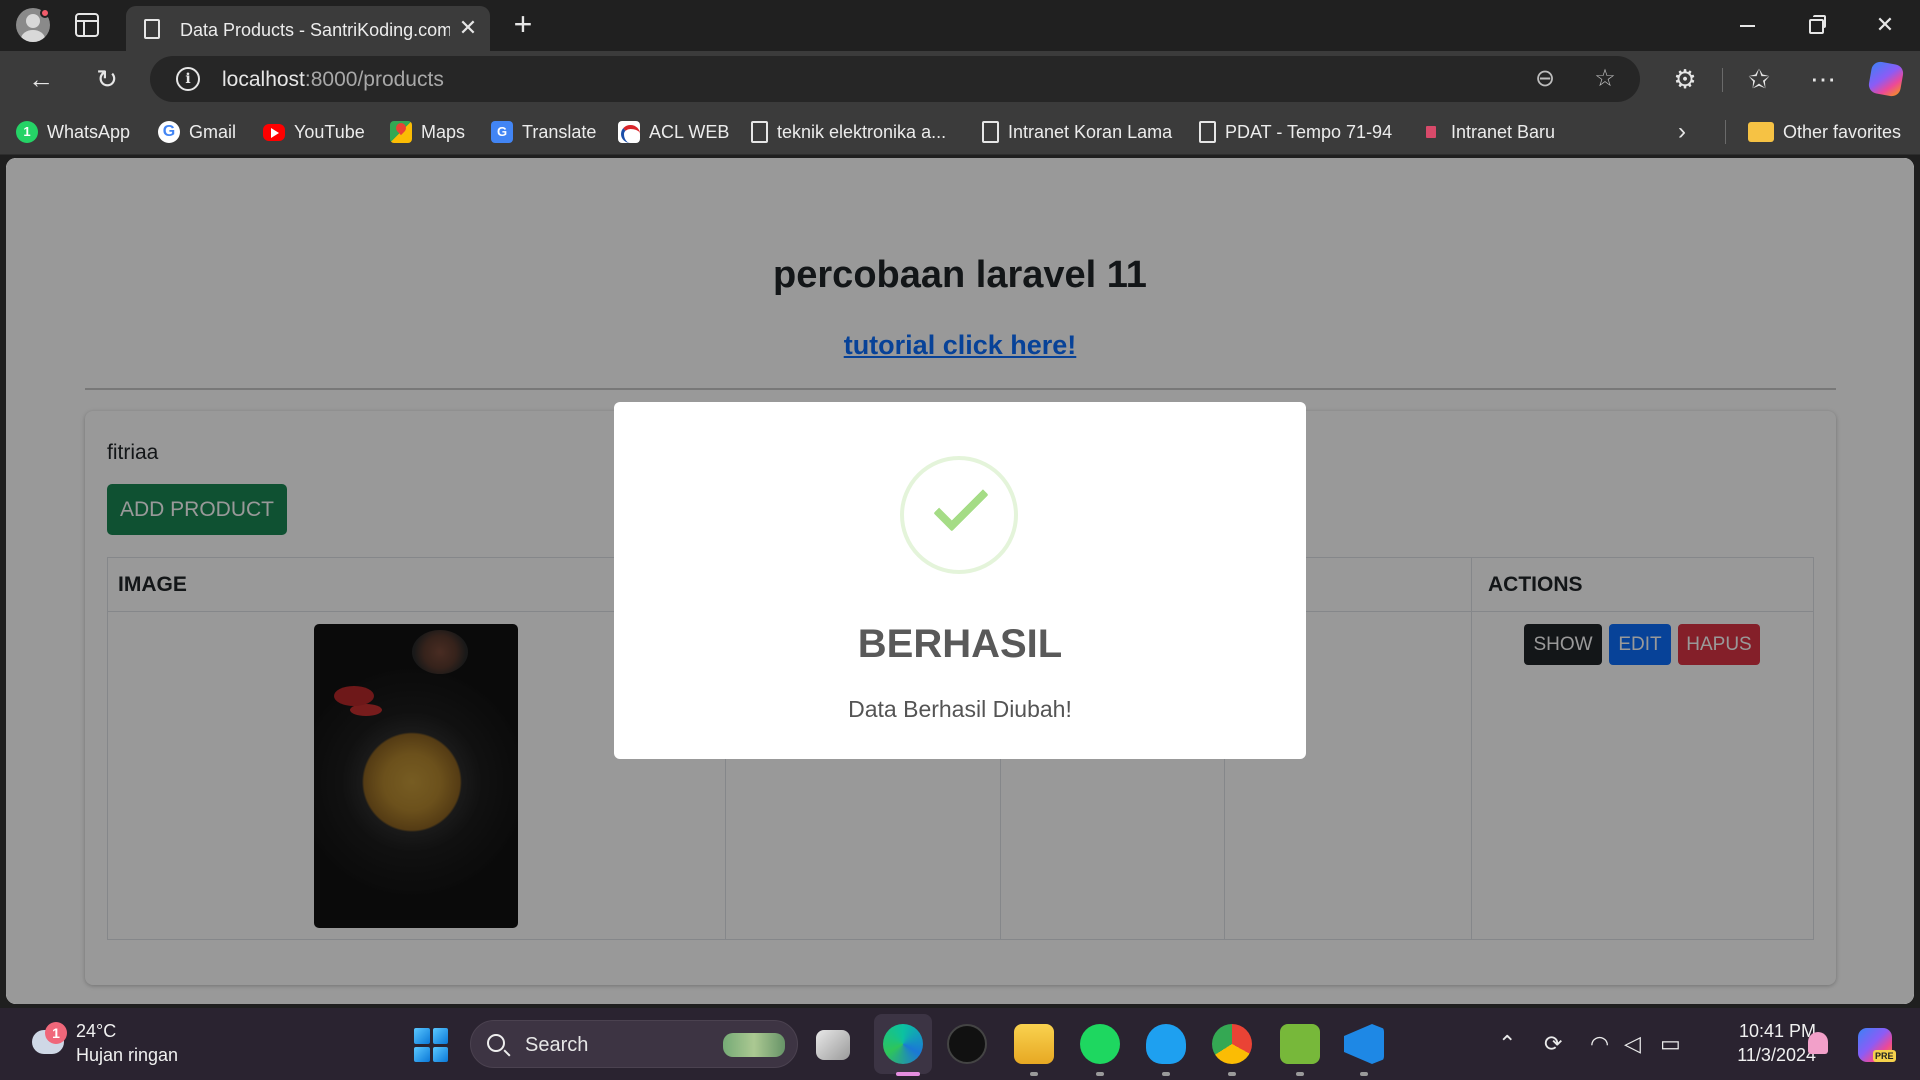 This screenshot has width=1920, height=1080. I want to click on weather-badge: 1, so click(56, 1033).